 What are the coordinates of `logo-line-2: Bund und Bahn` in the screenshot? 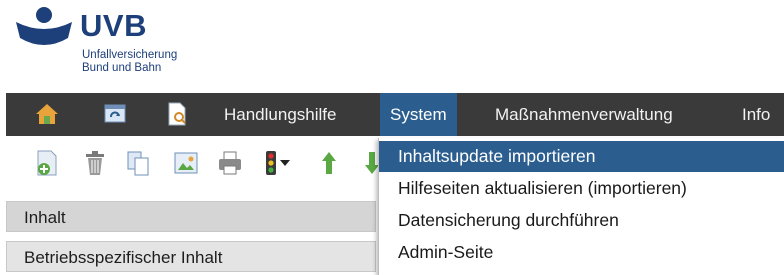 It's located at (122, 68).